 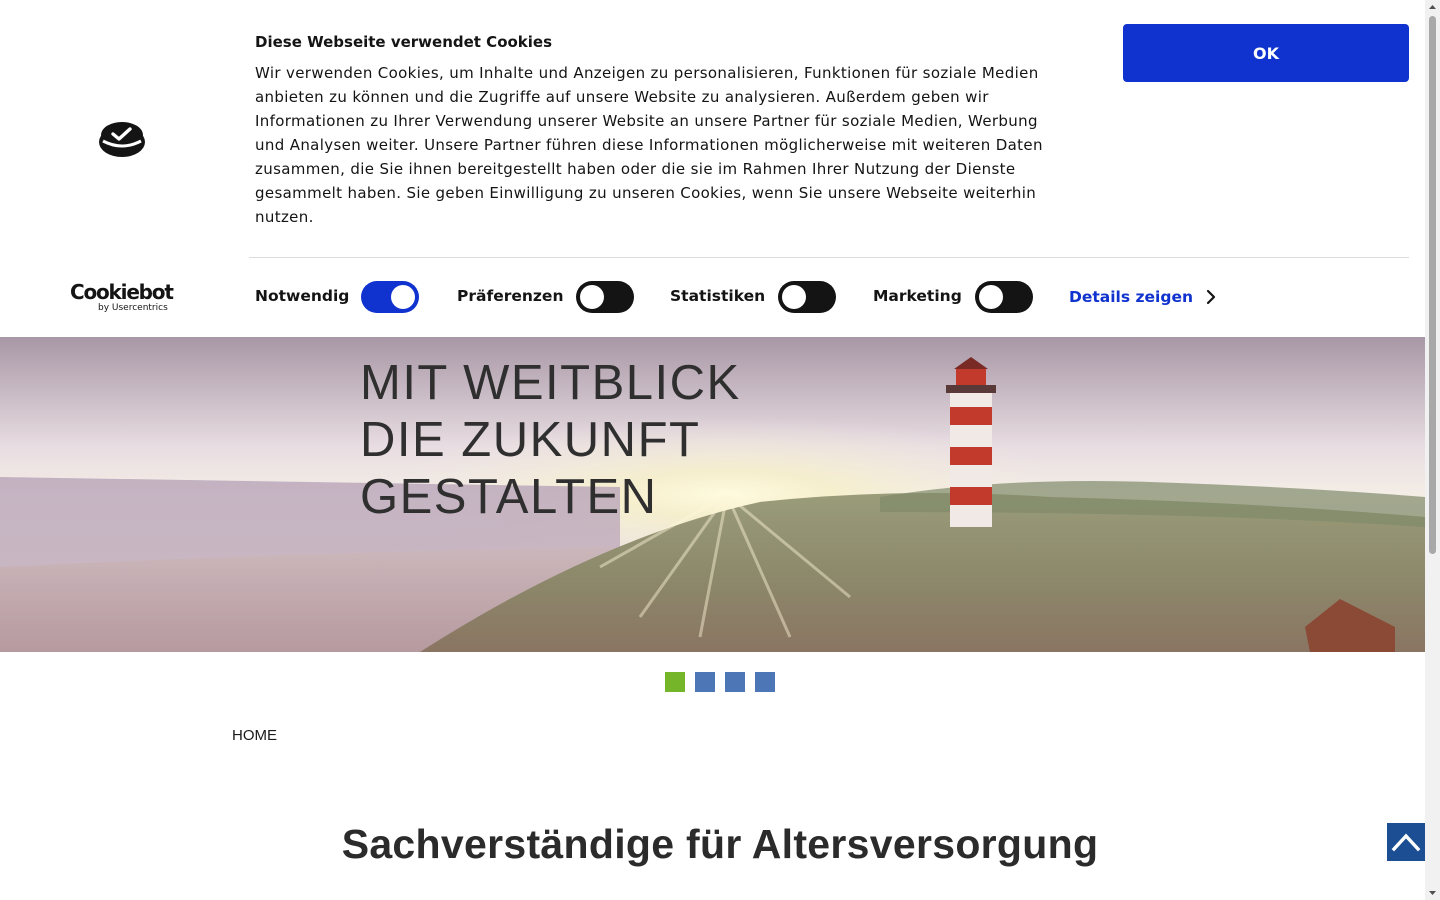 What do you see at coordinates (302, 296) in the screenshot?
I see `toggle-label-notwendig: Notwendig` at bounding box center [302, 296].